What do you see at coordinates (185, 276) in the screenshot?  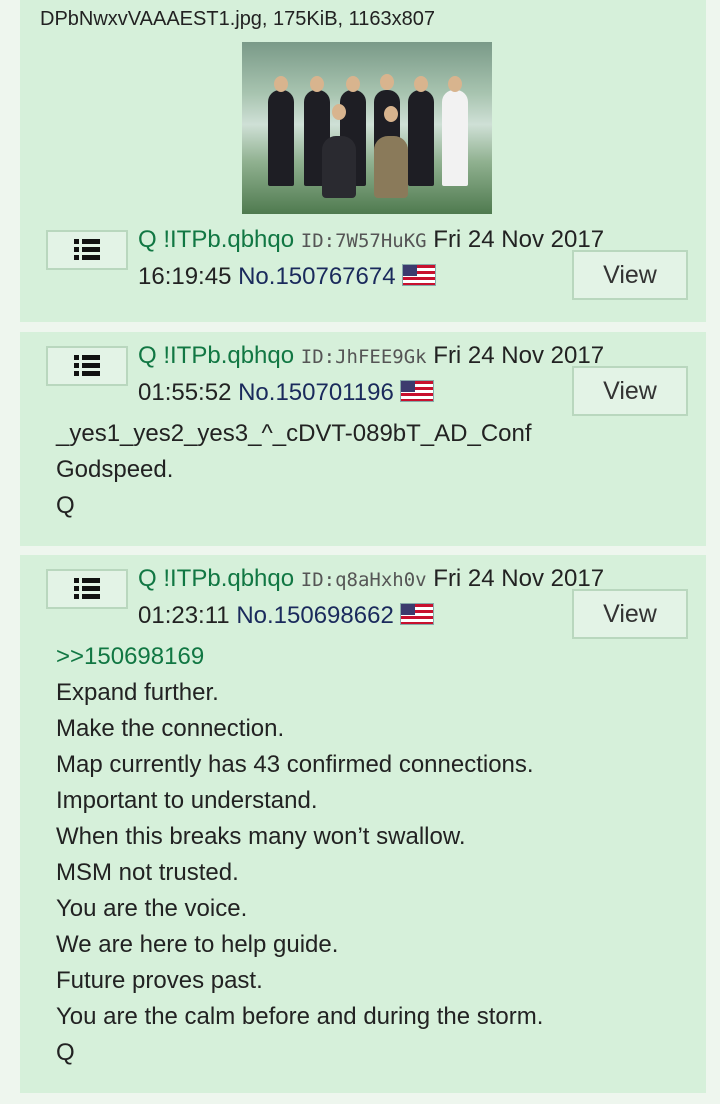 I see `post-time: 16:19:45` at bounding box center [185, 276].